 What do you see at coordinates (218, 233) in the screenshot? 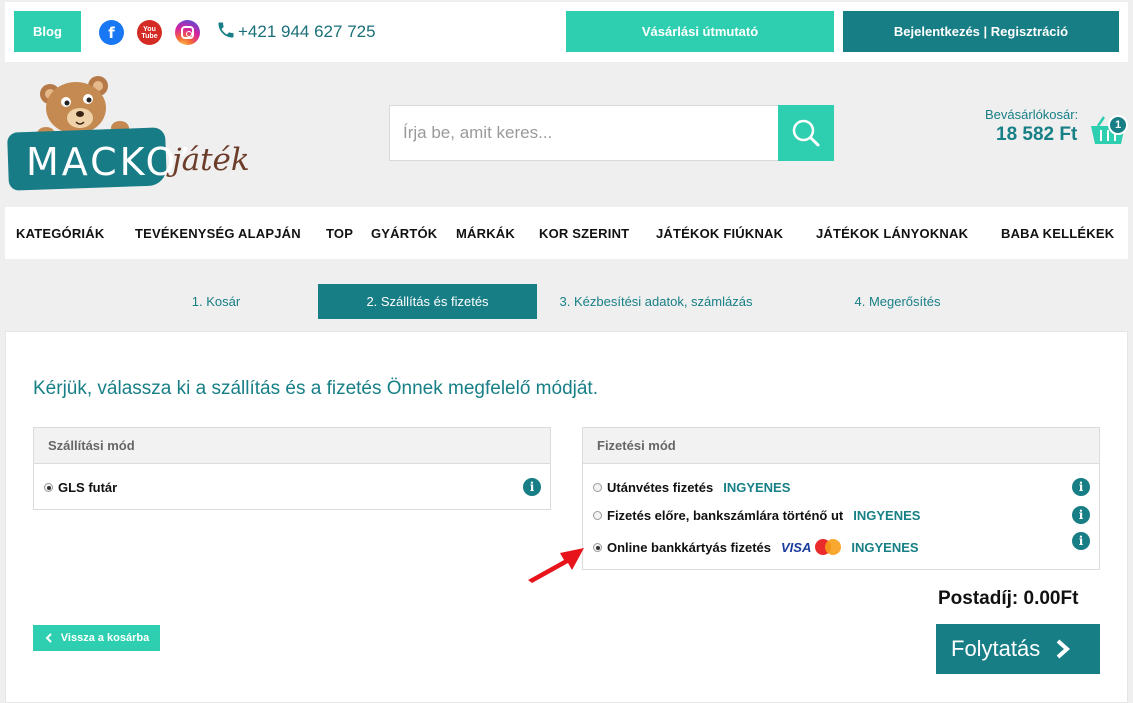
I see `nav-item-by-activity: TEVÉKENYSÉG ALAPJÁN` at bounding box center [218, 233].